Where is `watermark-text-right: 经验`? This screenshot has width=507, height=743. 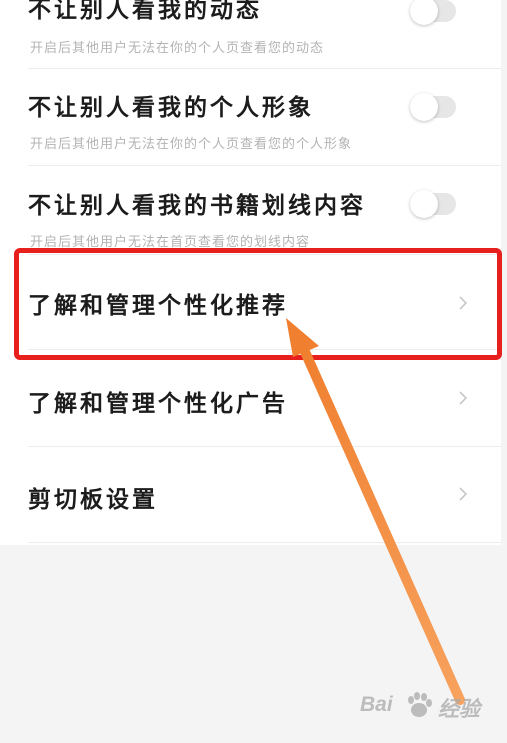 watermark-text-right: 经验 is located at coordinates (459, 709).